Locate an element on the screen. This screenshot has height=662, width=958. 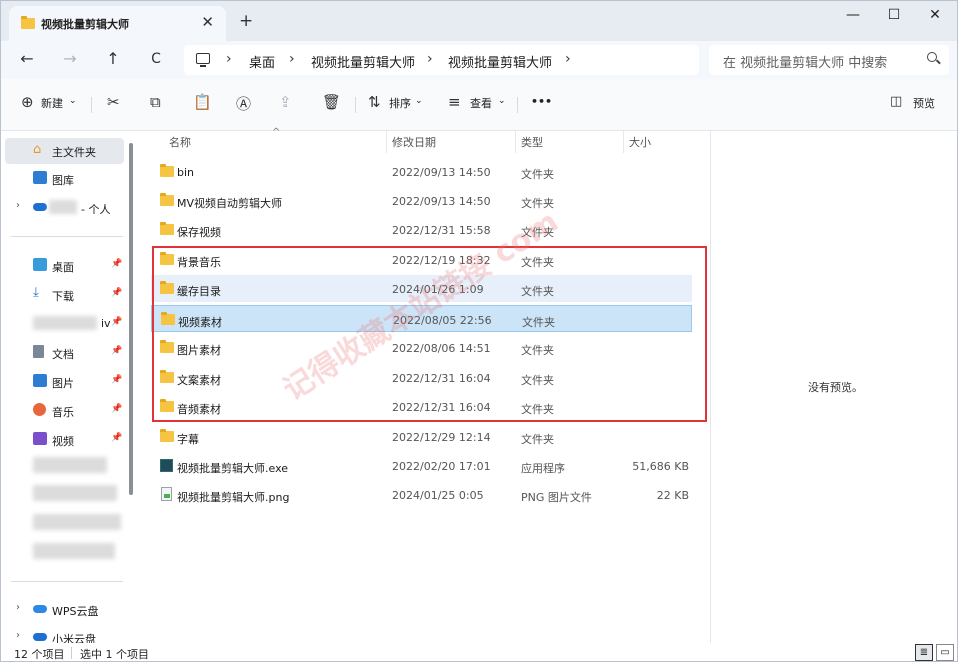
plus-circle-icon: ⊕ is located at coordinates (27, 102).